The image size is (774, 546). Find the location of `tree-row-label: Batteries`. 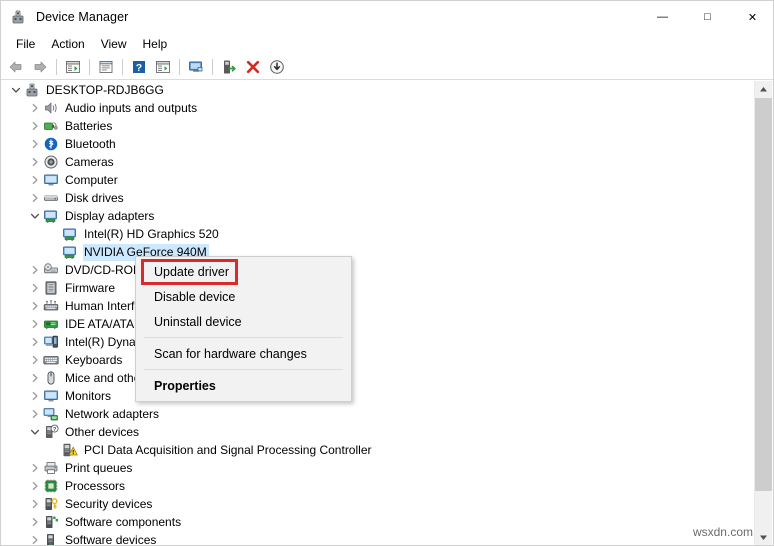

tree-row-label: Batteries is located at coordinates (89, 125).